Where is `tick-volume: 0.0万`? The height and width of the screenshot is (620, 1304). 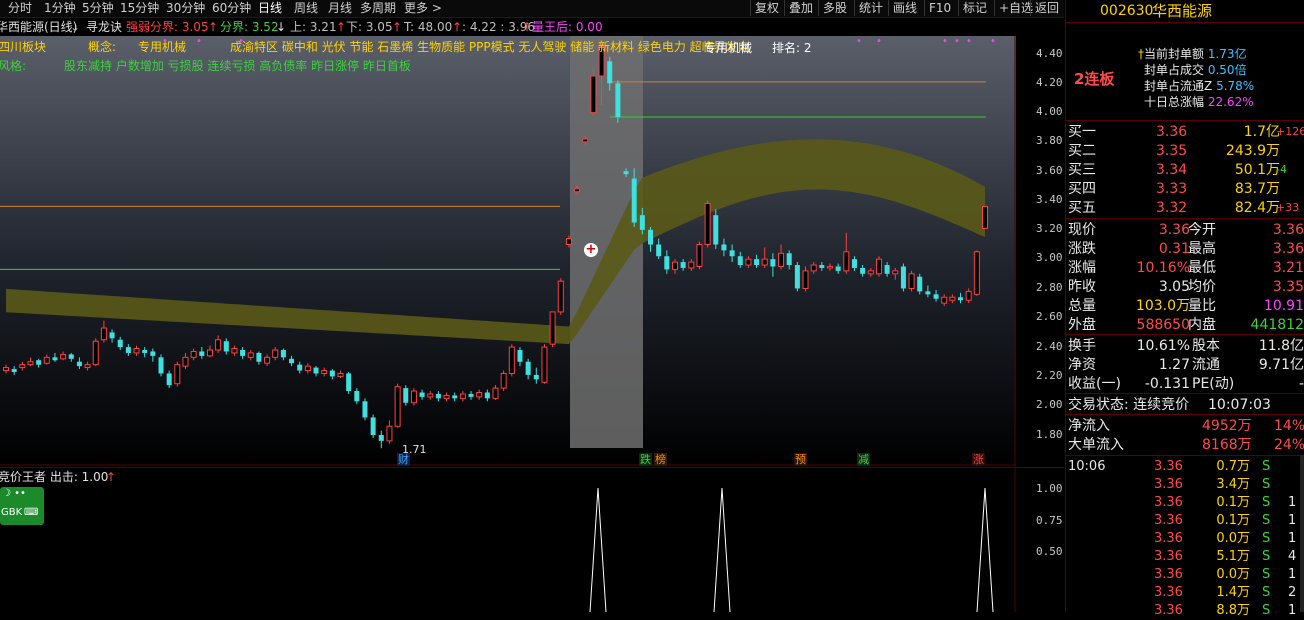
tick-volume: 0.0万 is located at coordinates (1233, 538).